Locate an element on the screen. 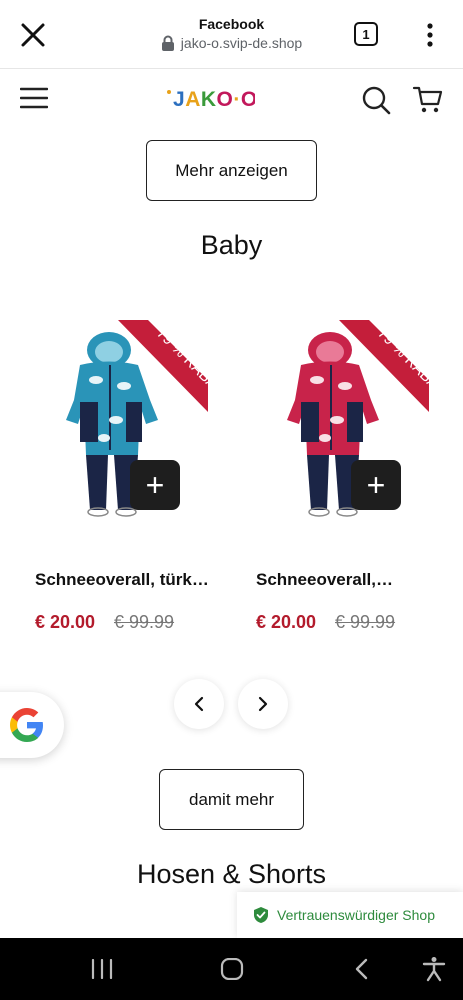 This screenshot has width=463, height=1000. close-icon is located at coordinates (33, 35).